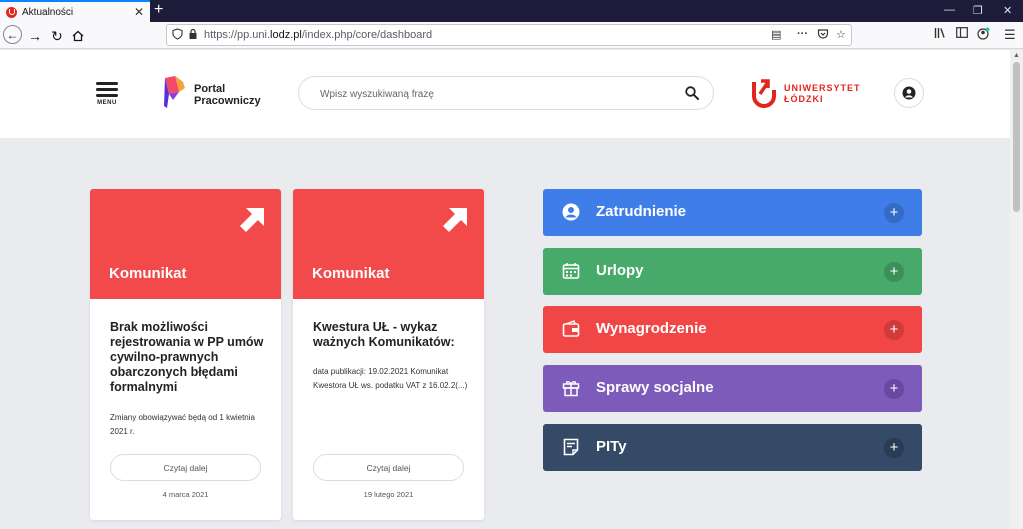 The height and width of the screenshot is (529, 1023). Describe the element at coordinates (210, 89) in the screenshot. I see `portal-name-line1: Portal` at that location.